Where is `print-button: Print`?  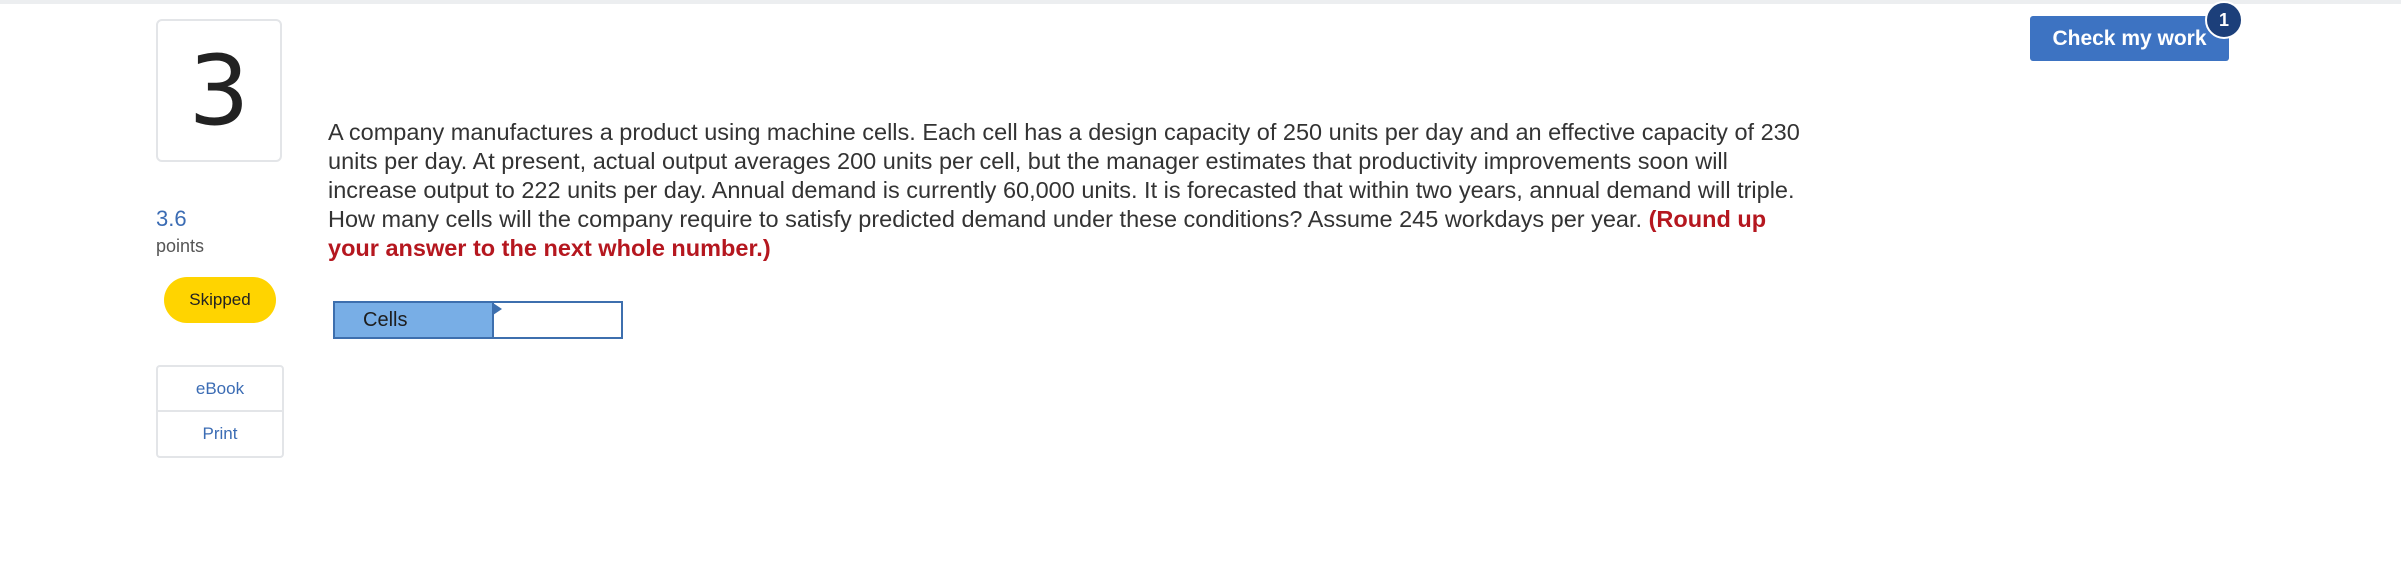
print-button: Print is located at coordinates (220, 435).